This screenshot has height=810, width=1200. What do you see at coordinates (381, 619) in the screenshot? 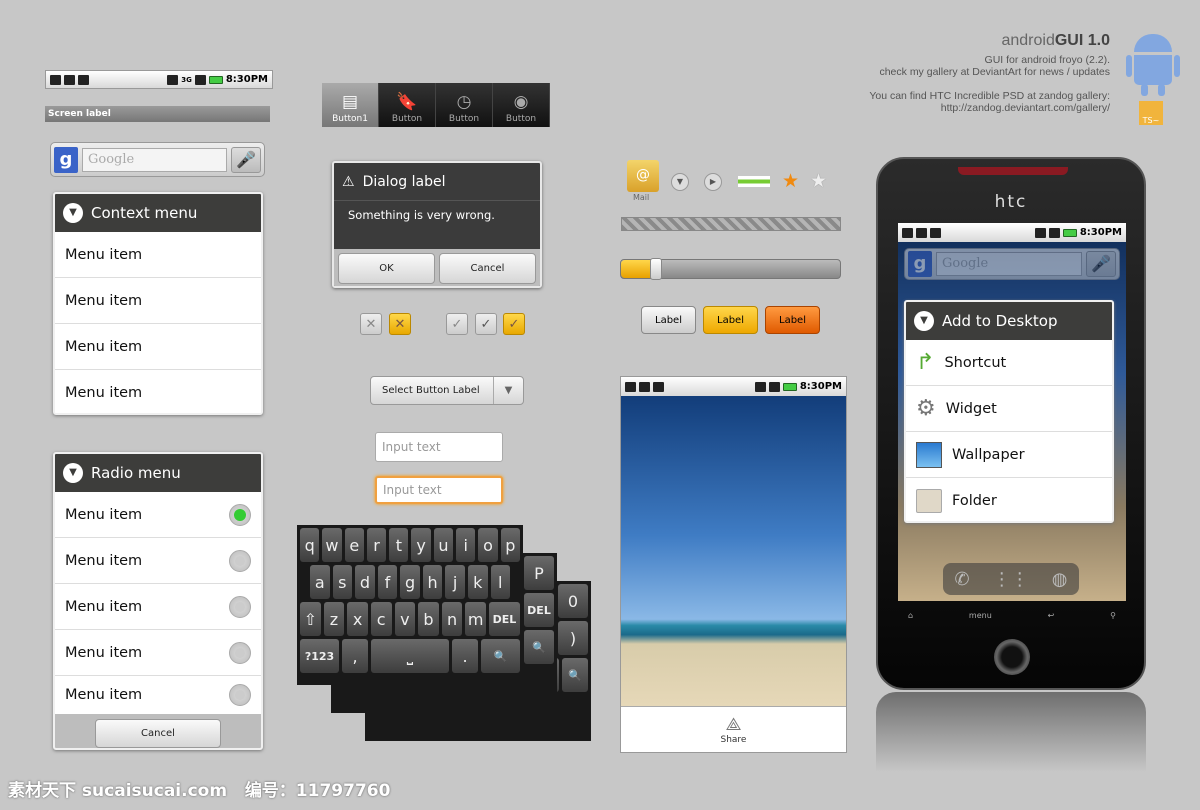
I see `key: c` at bounding box center [381, 619].